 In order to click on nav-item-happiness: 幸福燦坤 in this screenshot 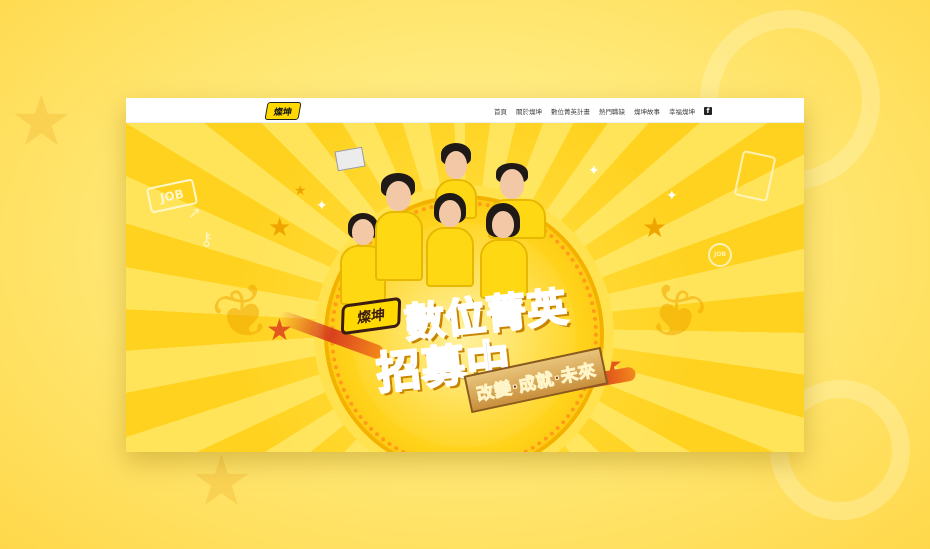, I will do `click(682, 111)`.